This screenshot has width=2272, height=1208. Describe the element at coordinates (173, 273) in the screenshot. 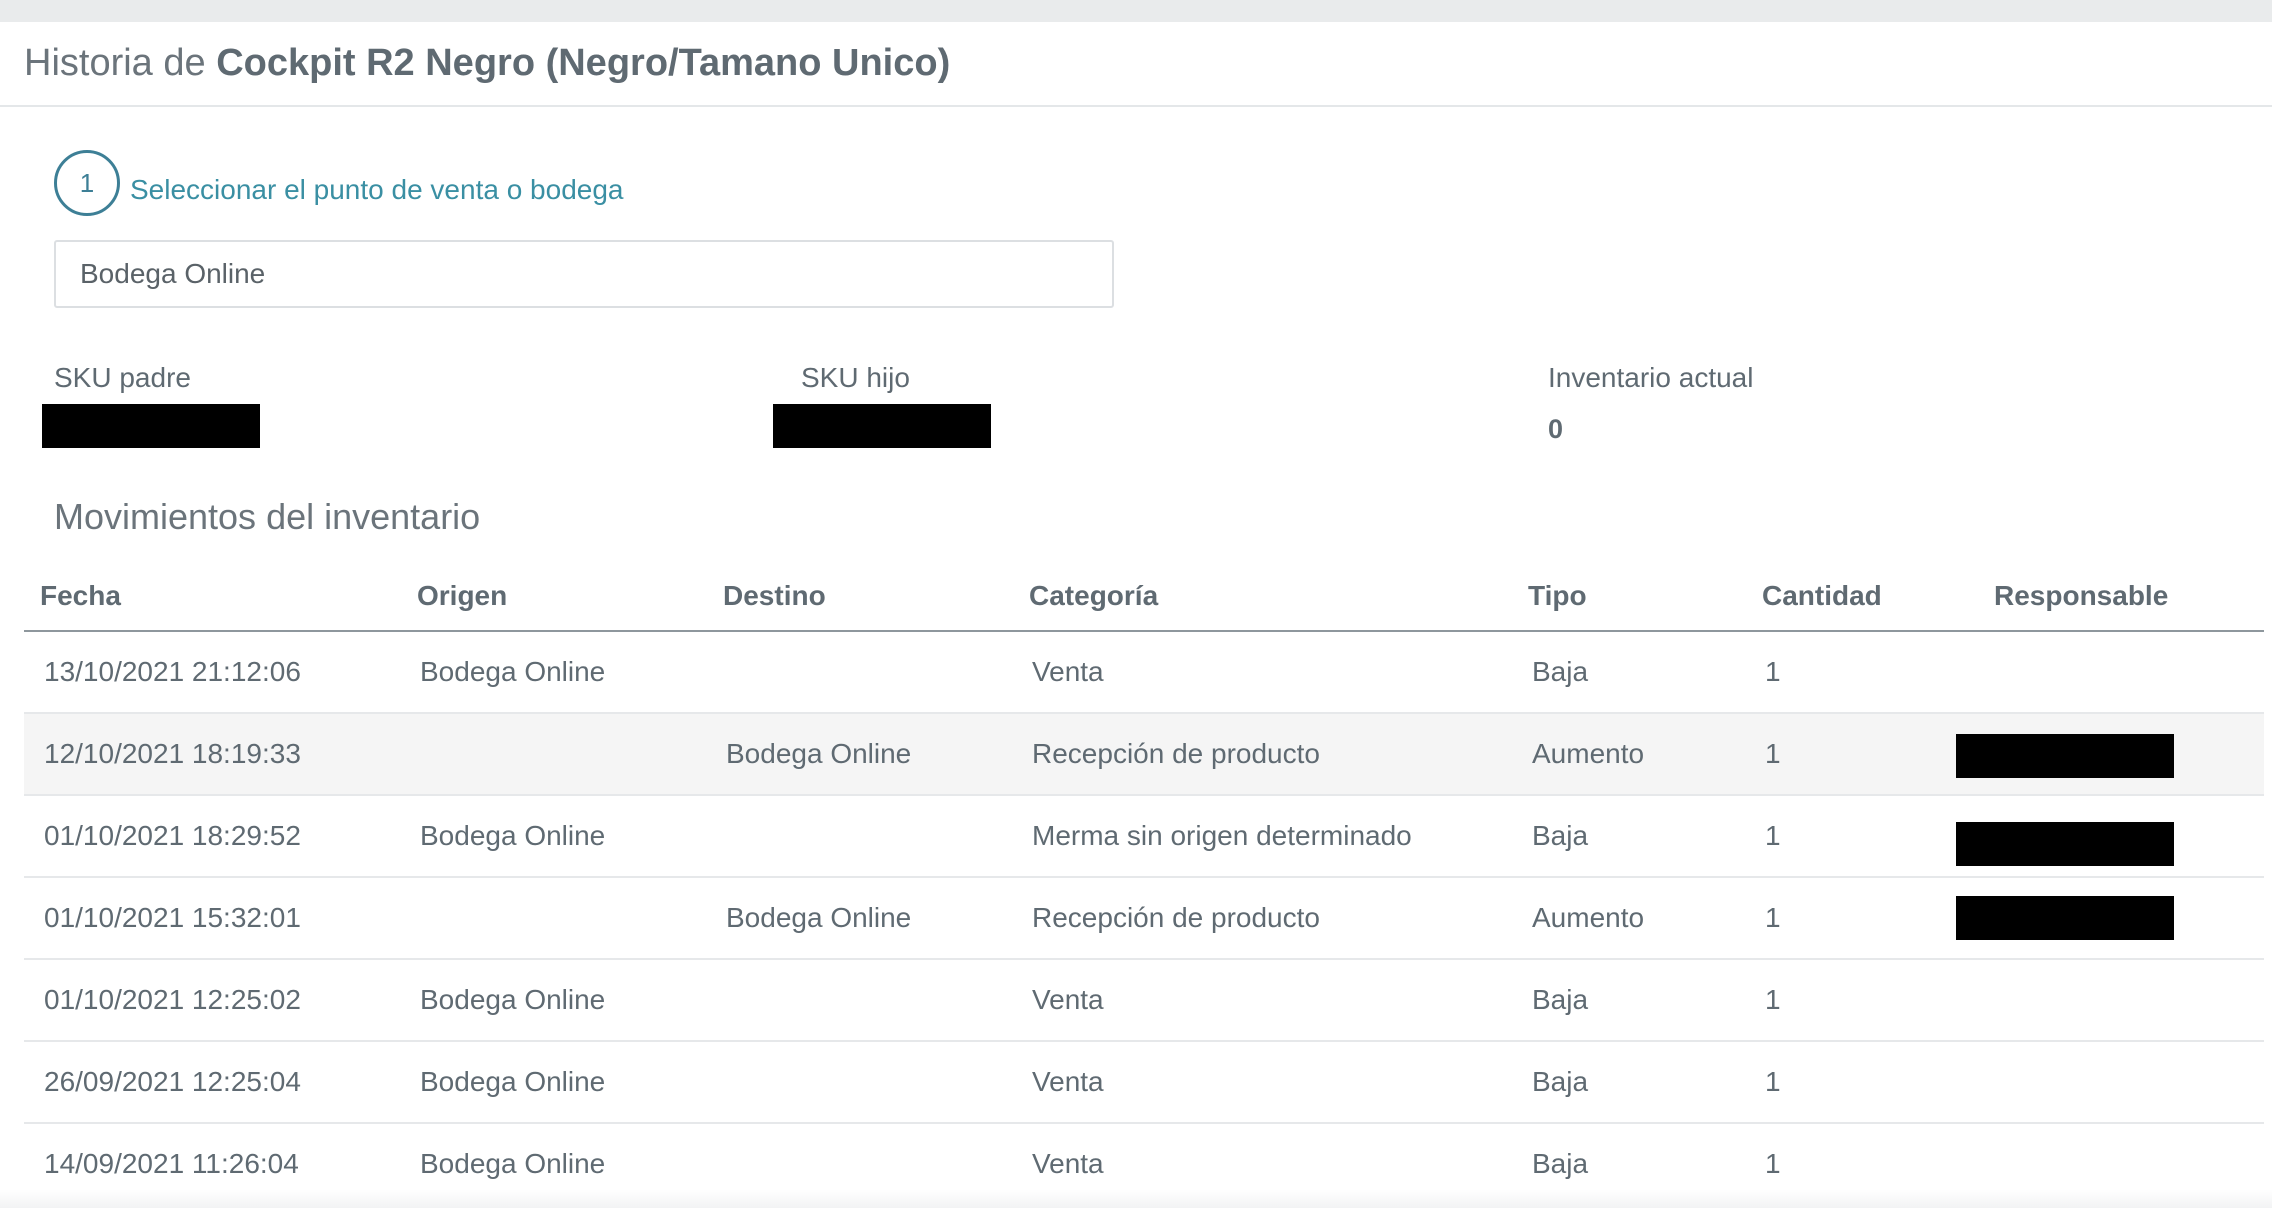

I see `location-select-value: Bodega Online` at that location.